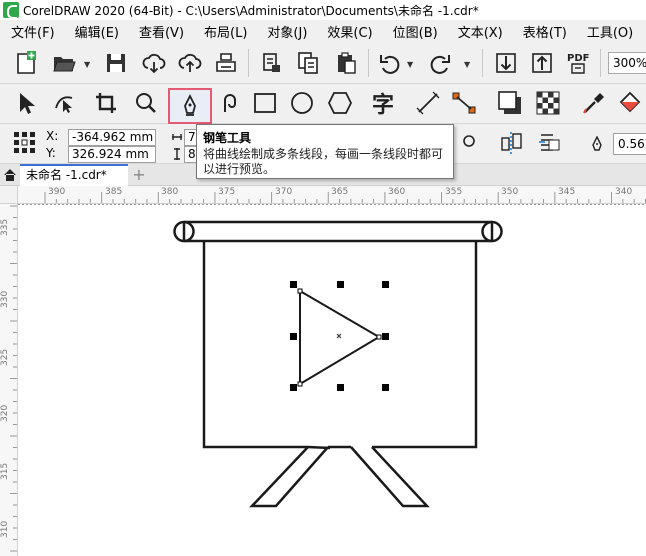 This screenshot has height=556, width=646. I want to click on drop-shadow-tool-button, so click(510, 103).